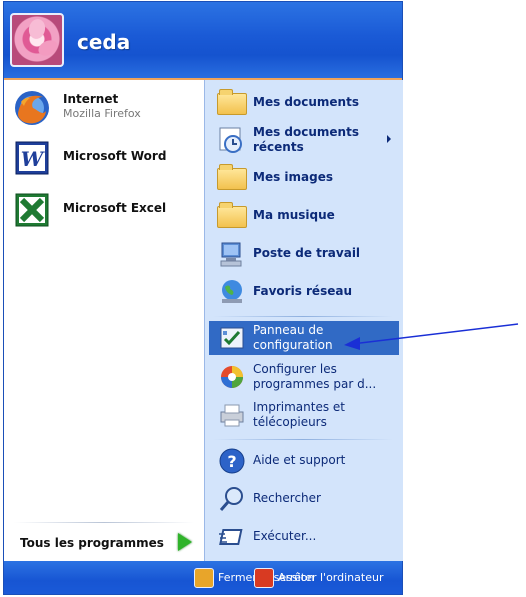  I want to click on annotation-arrow, so click(431, 336).